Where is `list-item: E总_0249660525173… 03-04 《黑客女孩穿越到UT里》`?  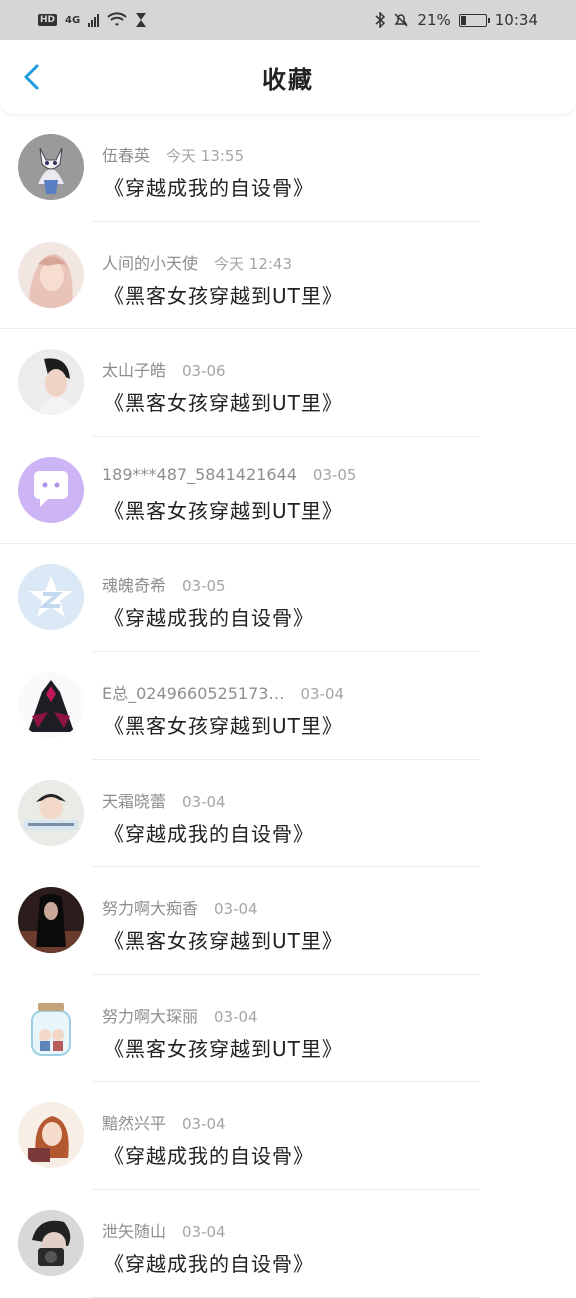 list-item: E总_0249660525173… 03-04 《黑客女孩穿越到UT里》 is located at coordinates (288, 706).